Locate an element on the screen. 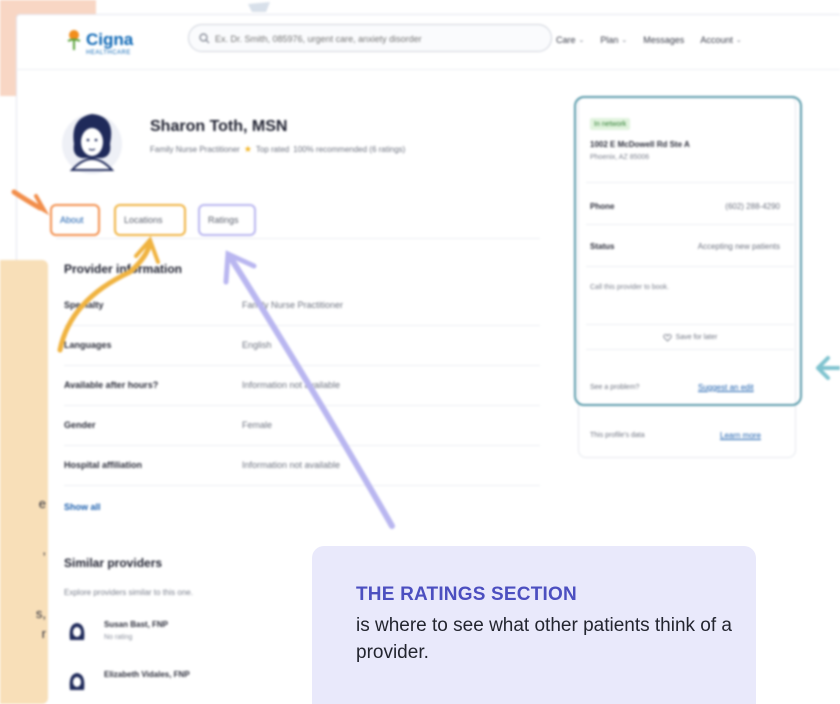 The width and height of the screenshot is (840, 704). similar-provider-name: Susan Bast, FNP is located at coordinates (136, 624).